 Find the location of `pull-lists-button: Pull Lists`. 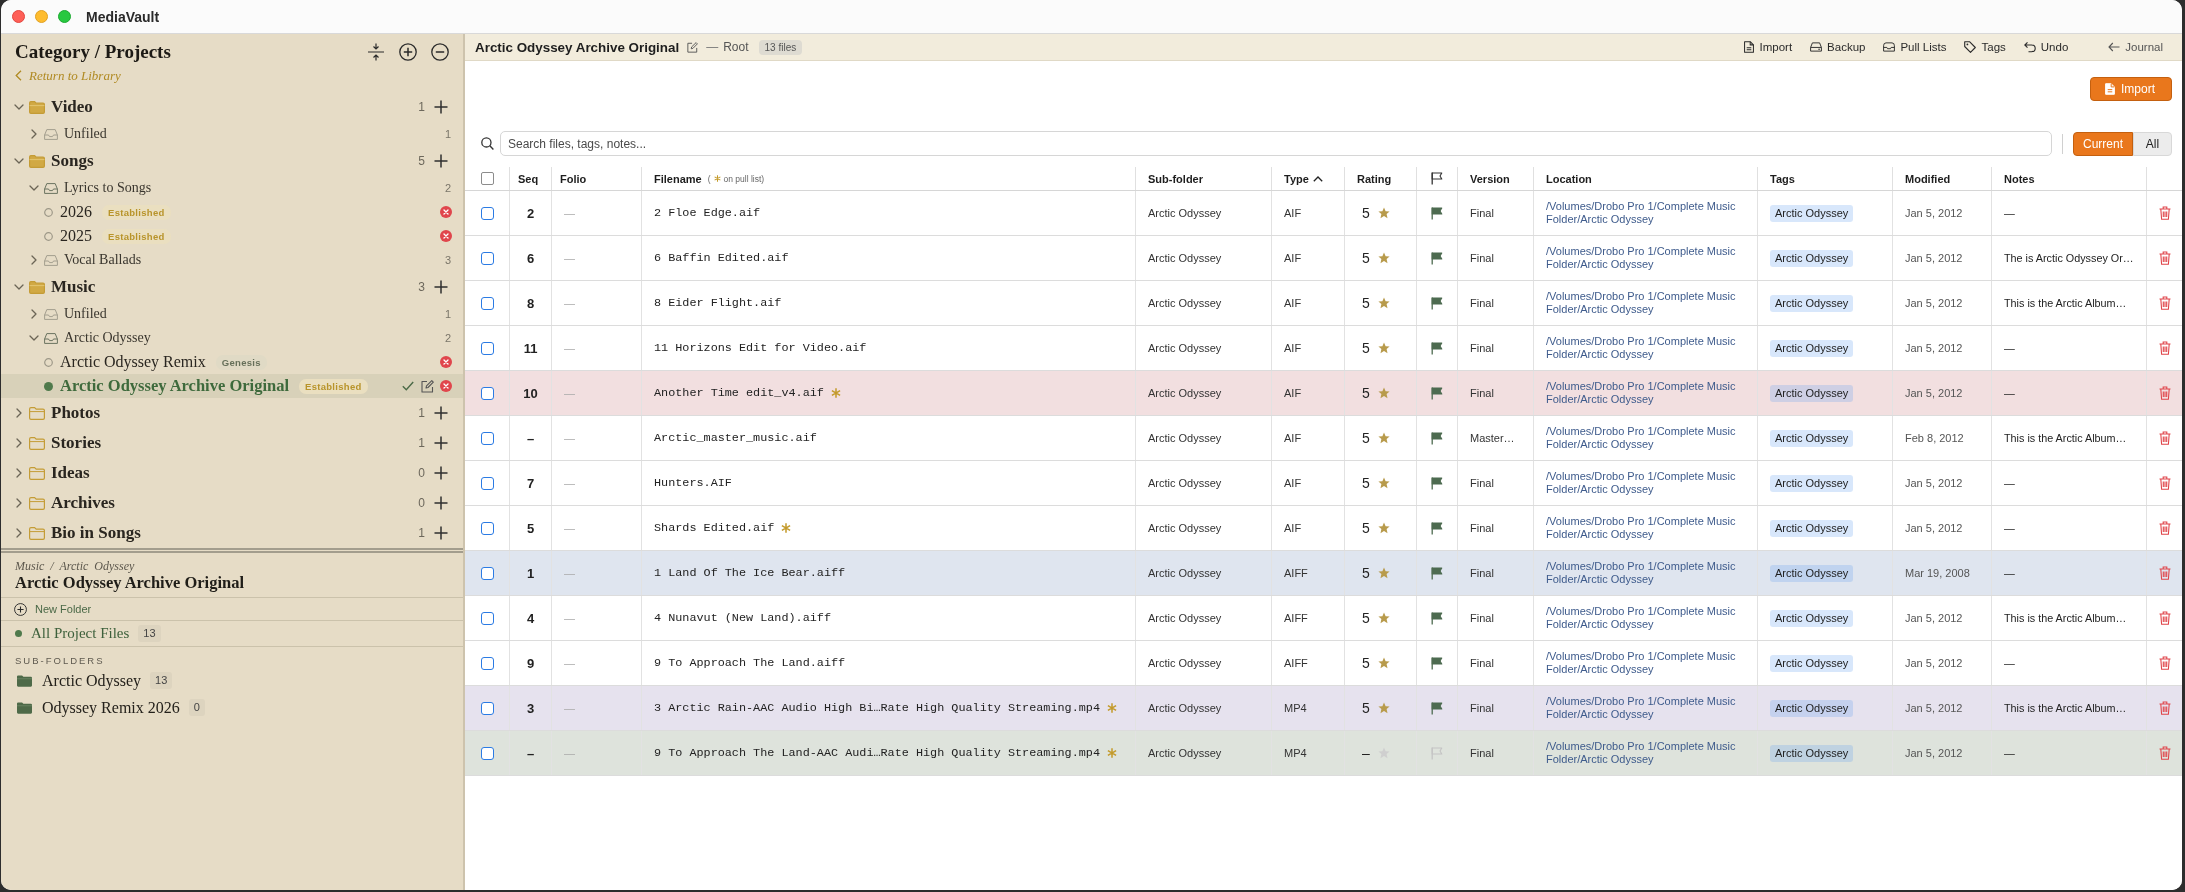

pull-lists-button: Pull Lists is located at coordinates (1915, 47).